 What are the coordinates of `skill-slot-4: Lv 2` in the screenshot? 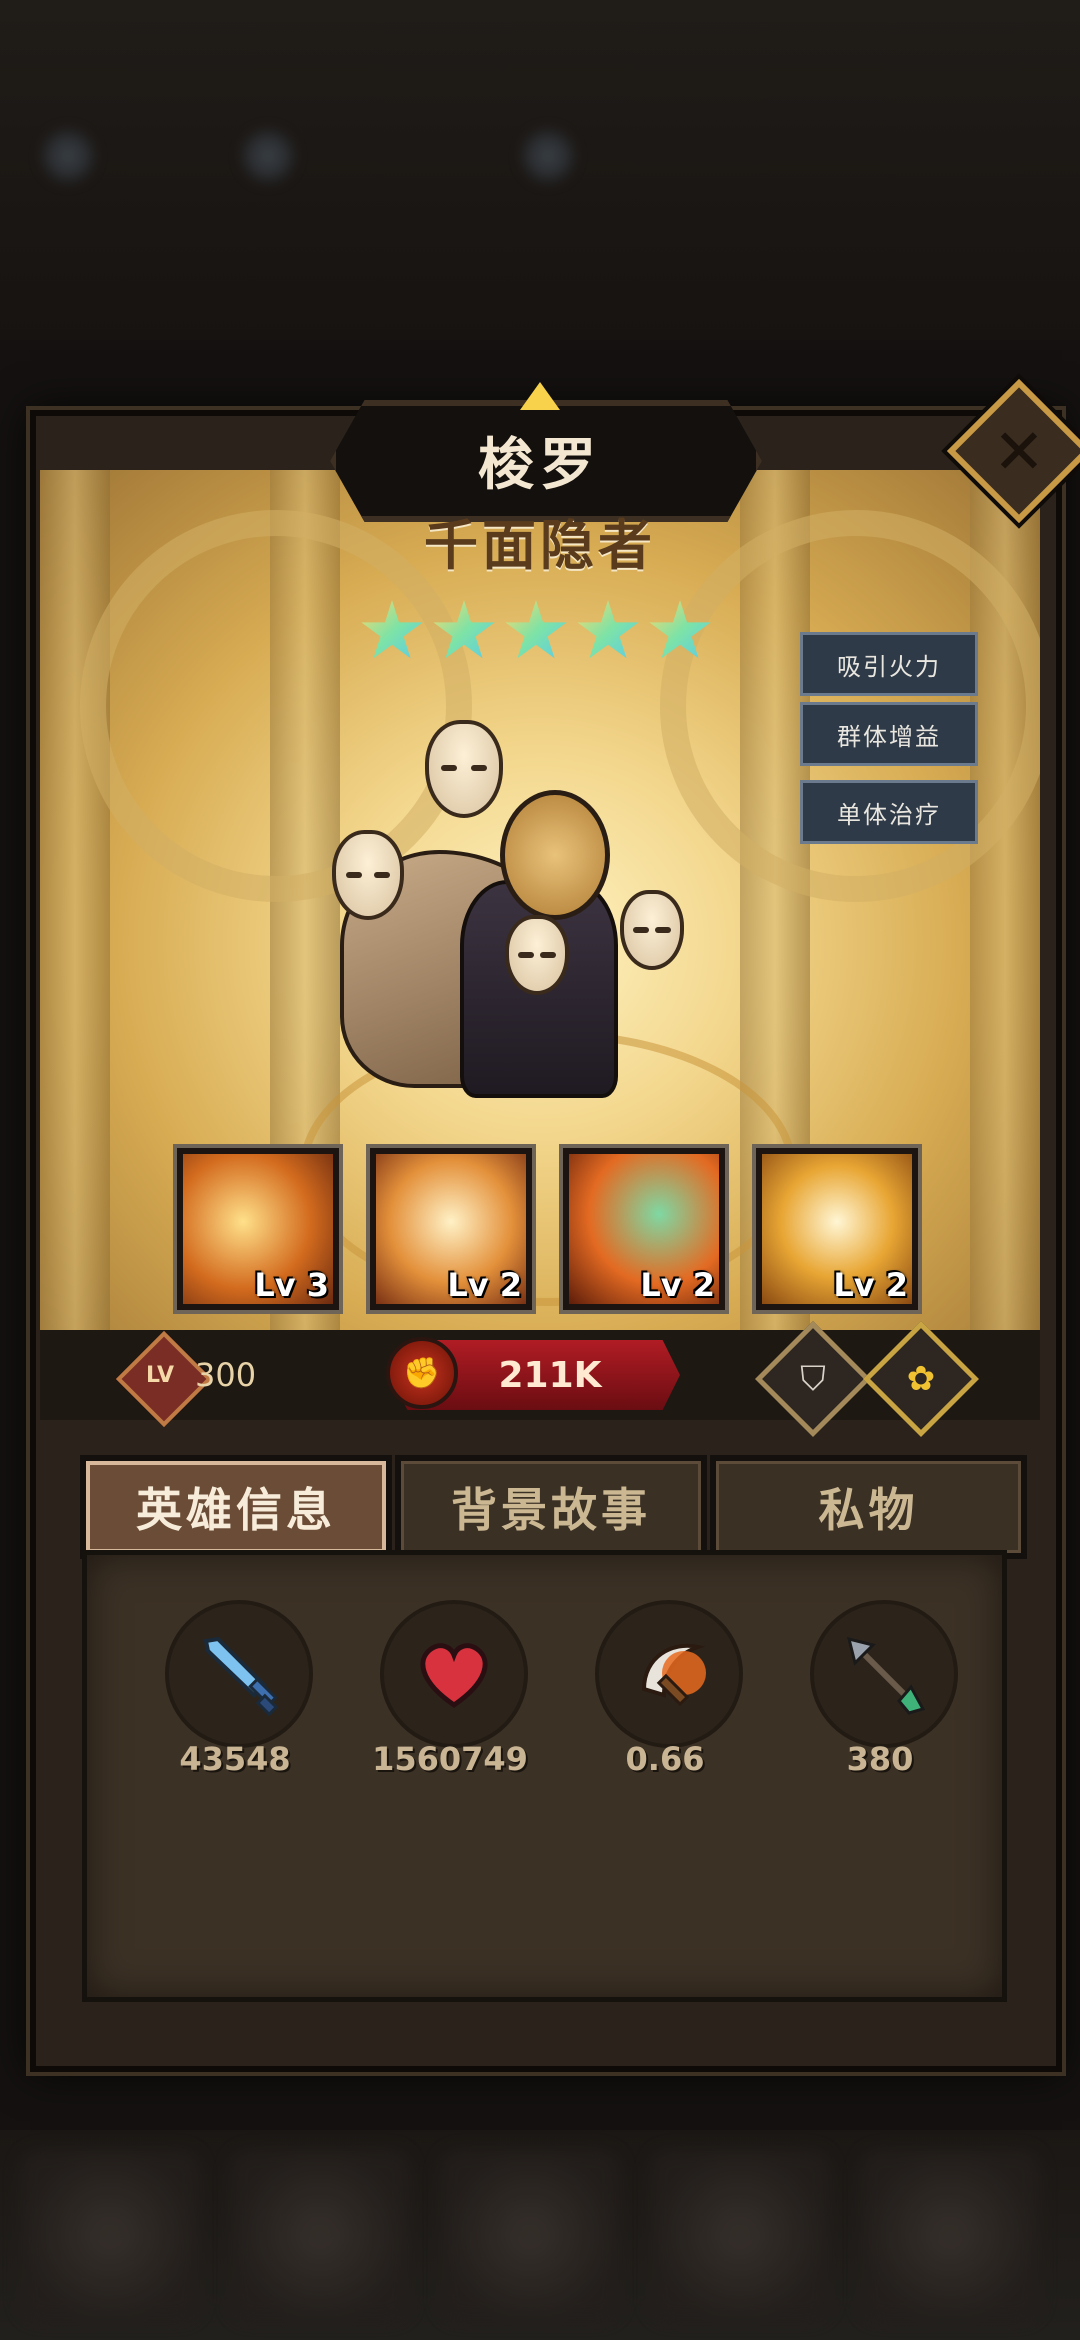 It's located at (837, 1229).